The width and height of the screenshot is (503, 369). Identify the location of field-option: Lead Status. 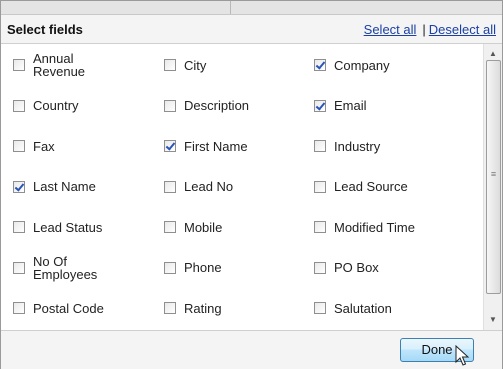
(57, 227).